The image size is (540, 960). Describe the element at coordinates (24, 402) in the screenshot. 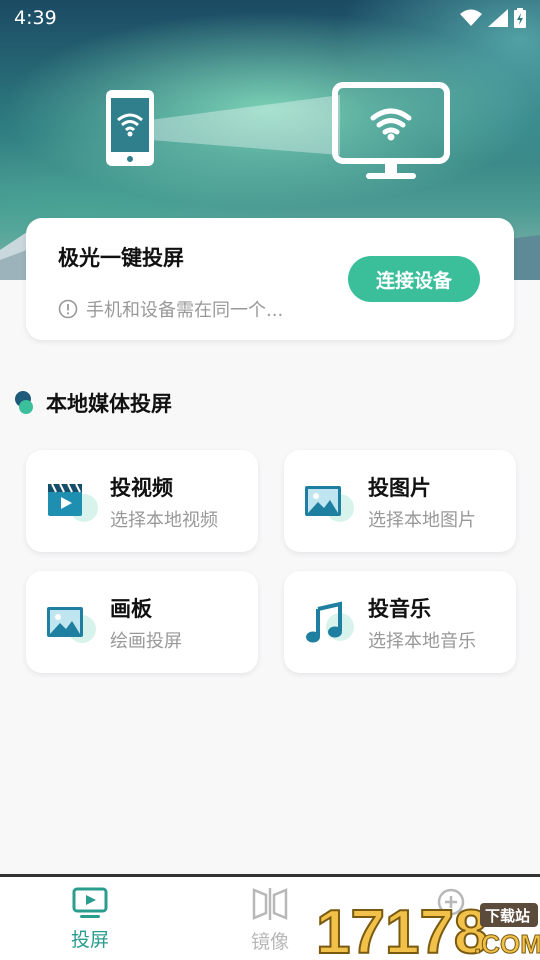

I see `section-bullet-icon` at that location.